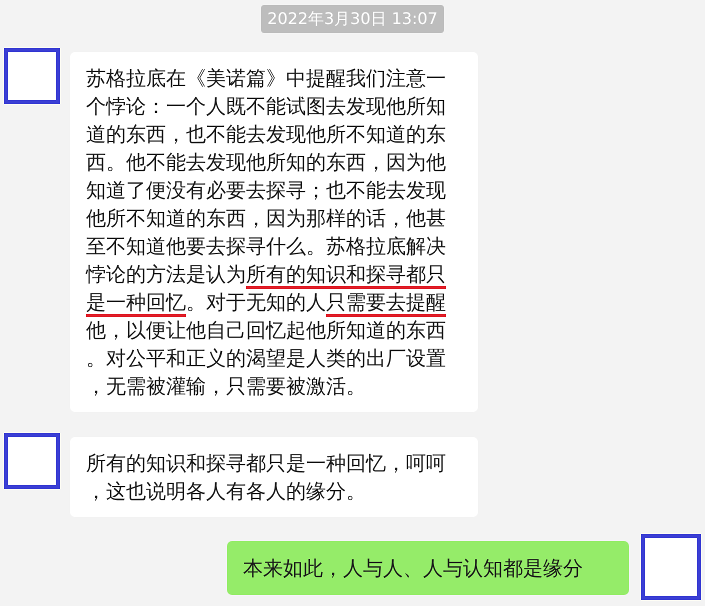 The height and width of the screenshot is (606, 705). I want to click on message-bubble: 本来如此，人与人、人与认知都是缘分, so click(428, 568).